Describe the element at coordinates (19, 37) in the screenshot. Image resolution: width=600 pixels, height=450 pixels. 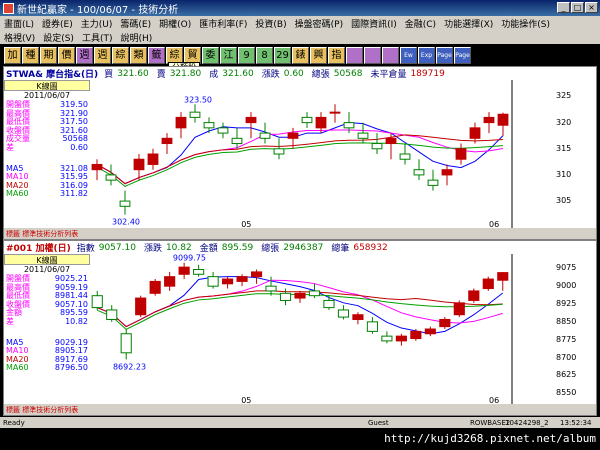
I see `menu-item: 格視(V)` at that location.